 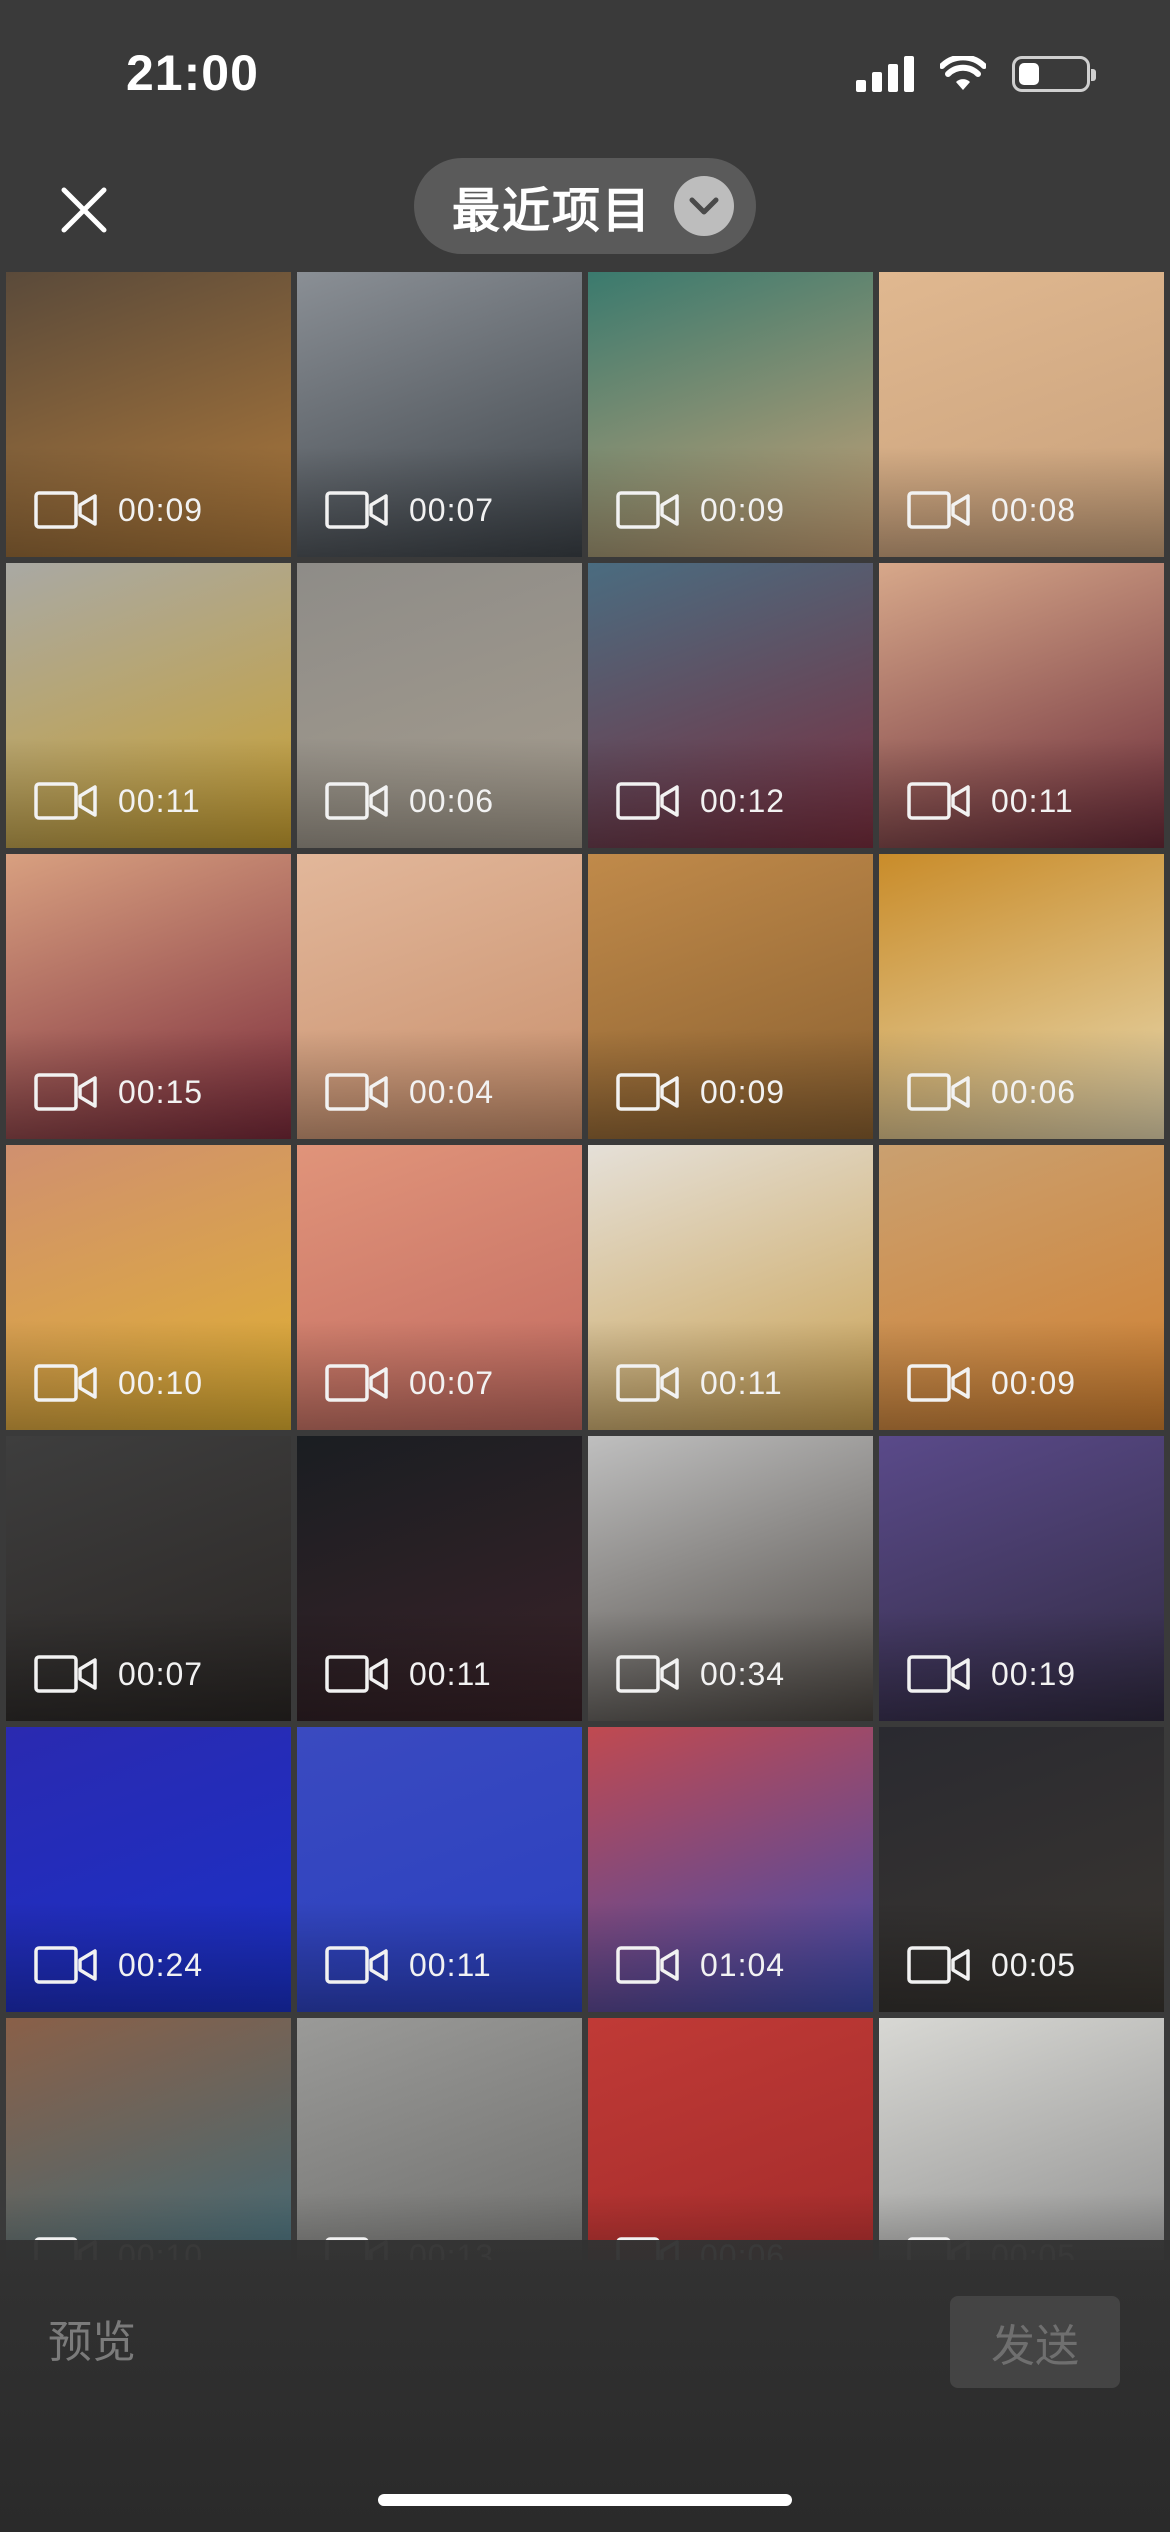 What do you see at coordinates (161, 1091) in the screenshot?
I see `video-duration: 00:15` at bounding box center [161, 1091].